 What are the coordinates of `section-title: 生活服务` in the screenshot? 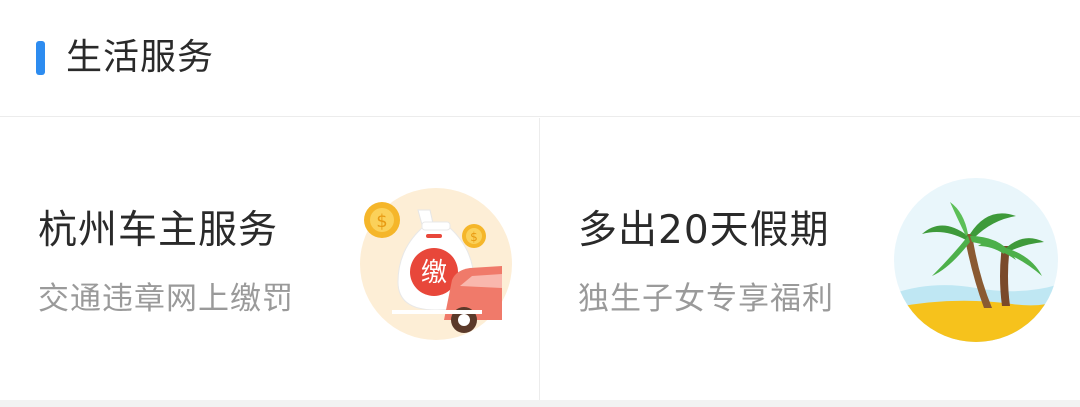 It's located at (140, 57).